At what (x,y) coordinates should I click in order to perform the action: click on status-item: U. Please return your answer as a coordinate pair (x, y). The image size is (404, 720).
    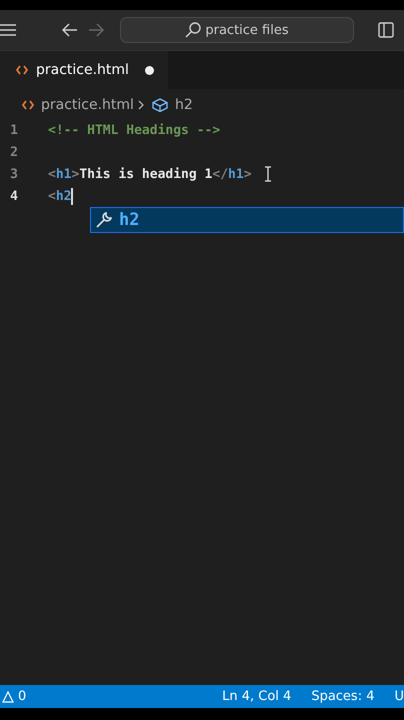
    Looking at the image, I should click on (399, 696).